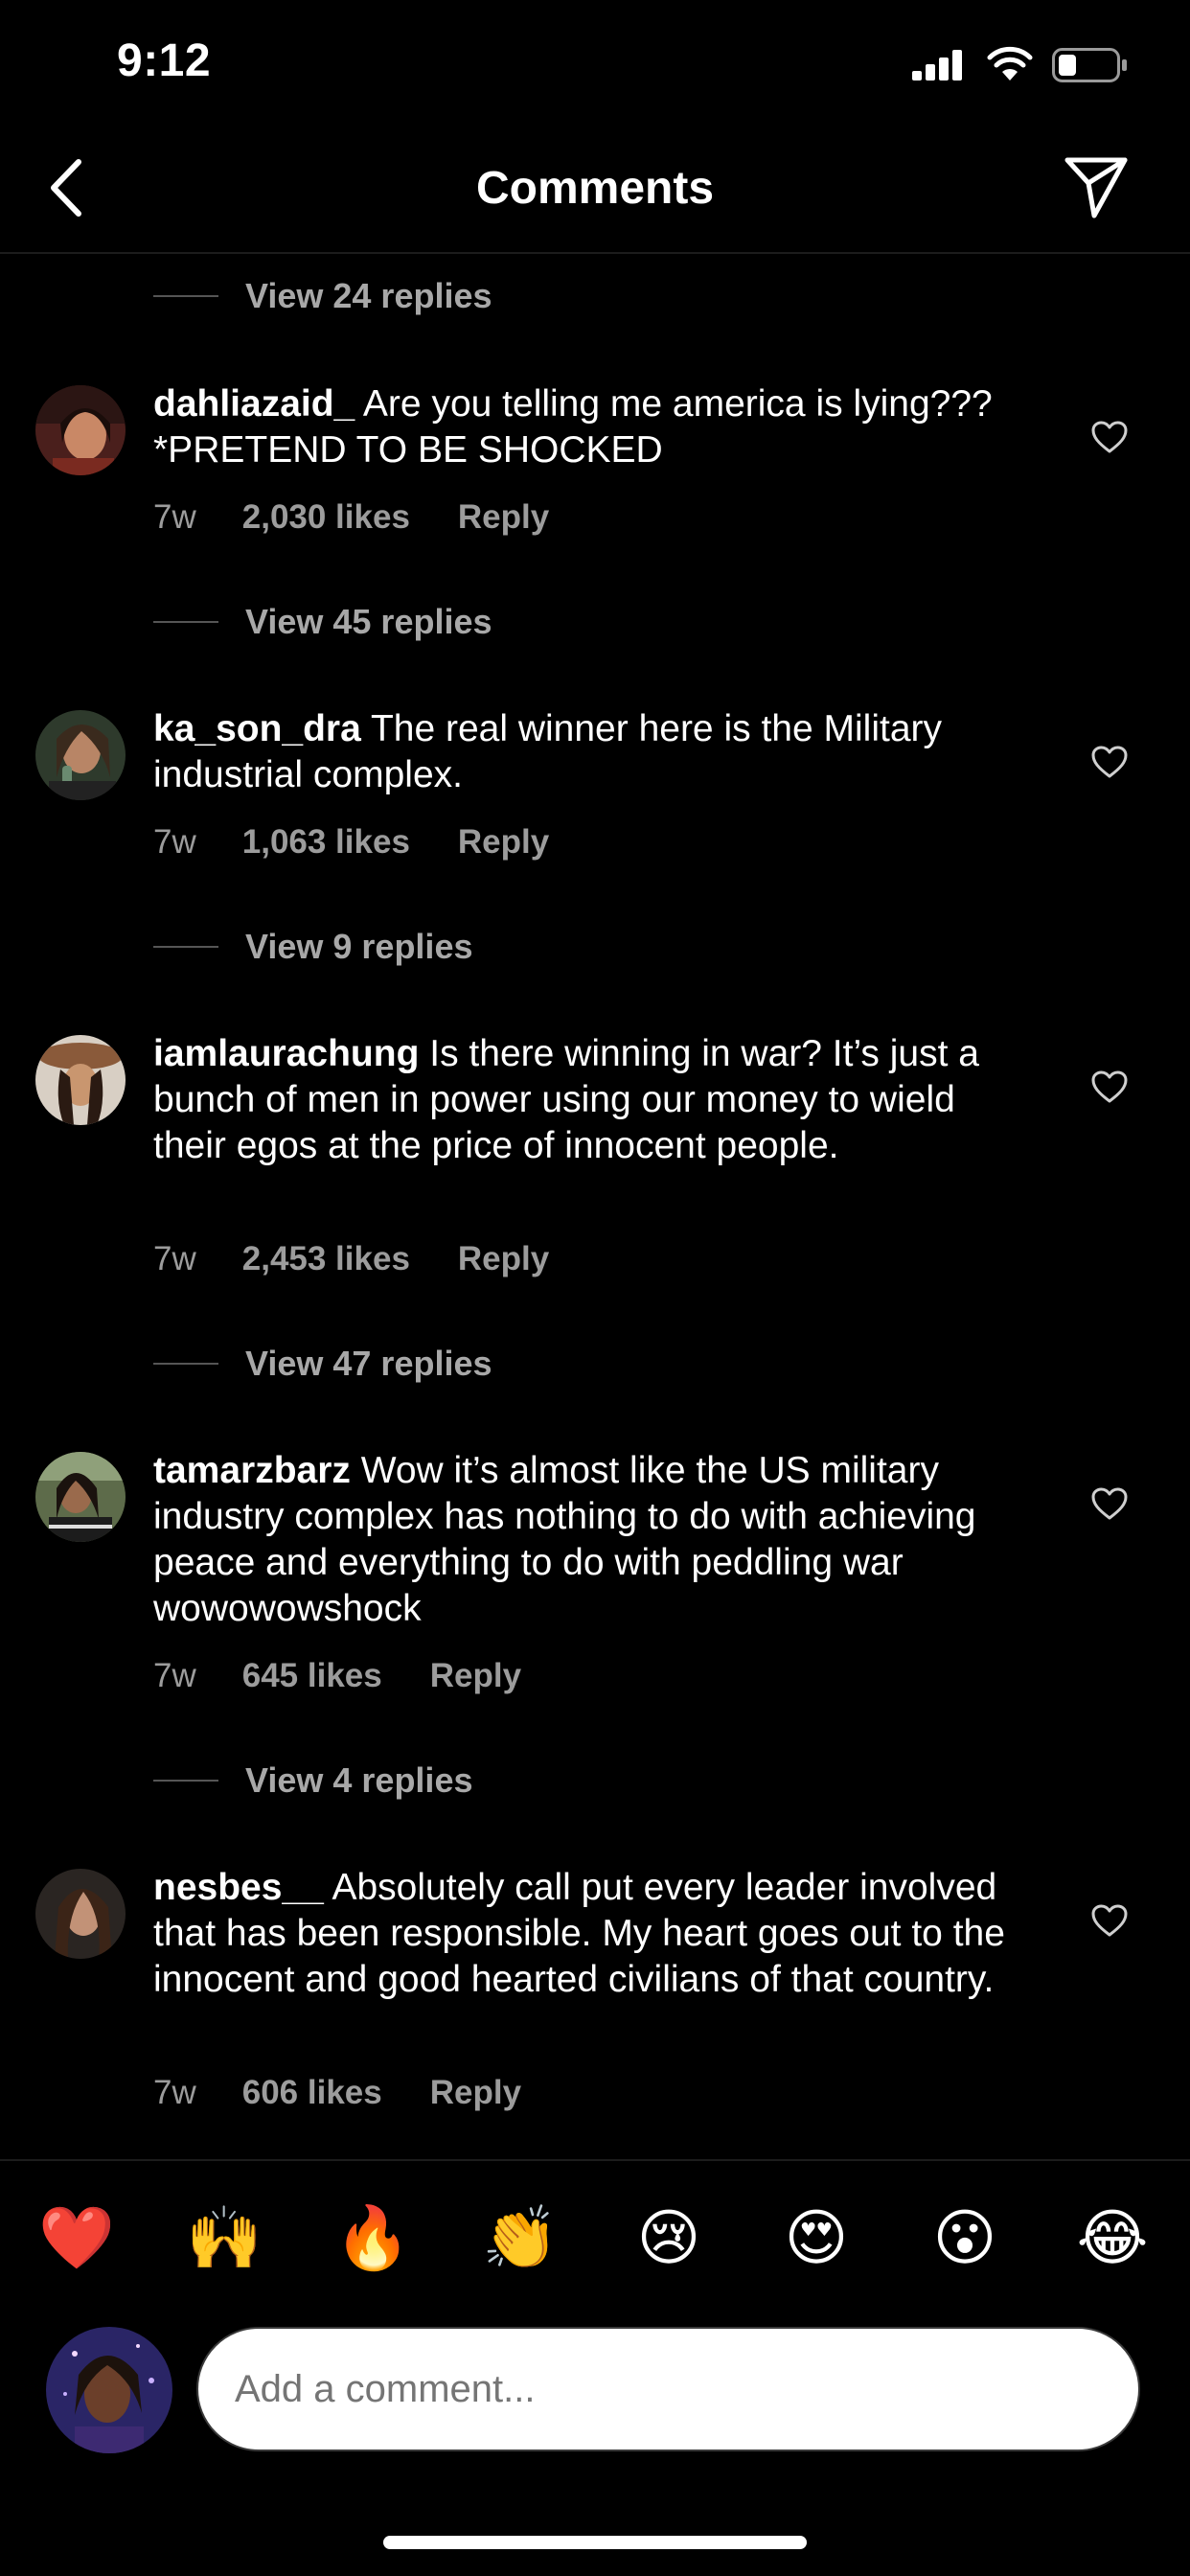 The height and width of the screenshot is (2576, 1190). I want to click on view-replies-link: View 24 replies, so click(323, 296).